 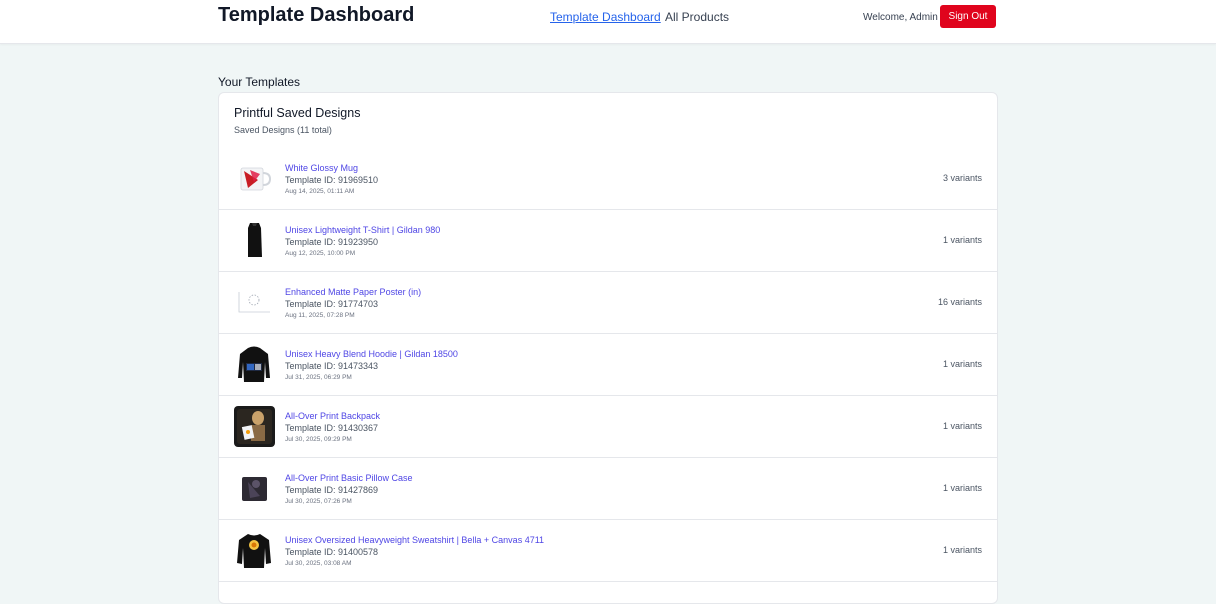 I want to click on variants-count: 3 variants, so click(x=962, y=178).